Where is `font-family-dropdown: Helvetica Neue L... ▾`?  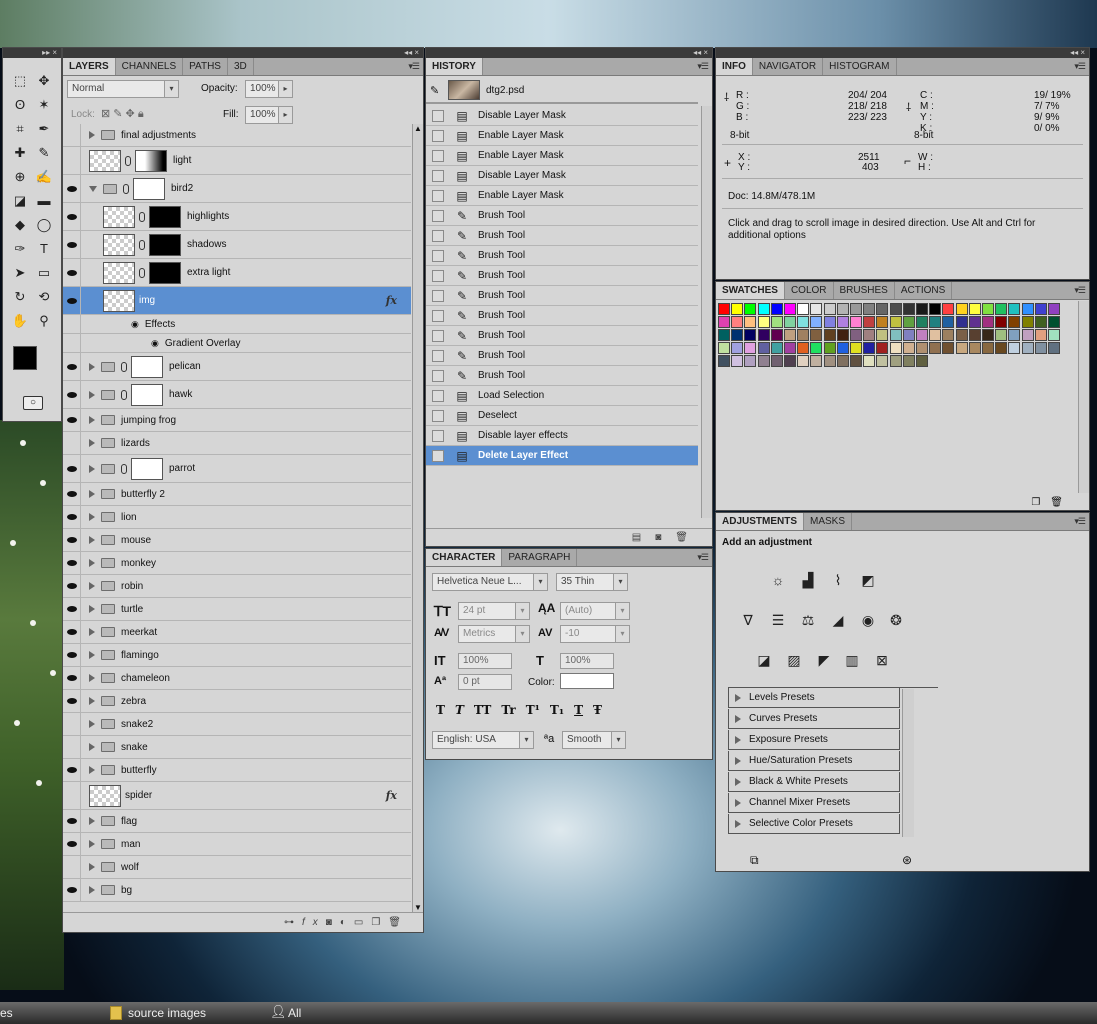 font-family-dropdown: Helvetica Neue L... ▾ is located at coordinates (490, 582).